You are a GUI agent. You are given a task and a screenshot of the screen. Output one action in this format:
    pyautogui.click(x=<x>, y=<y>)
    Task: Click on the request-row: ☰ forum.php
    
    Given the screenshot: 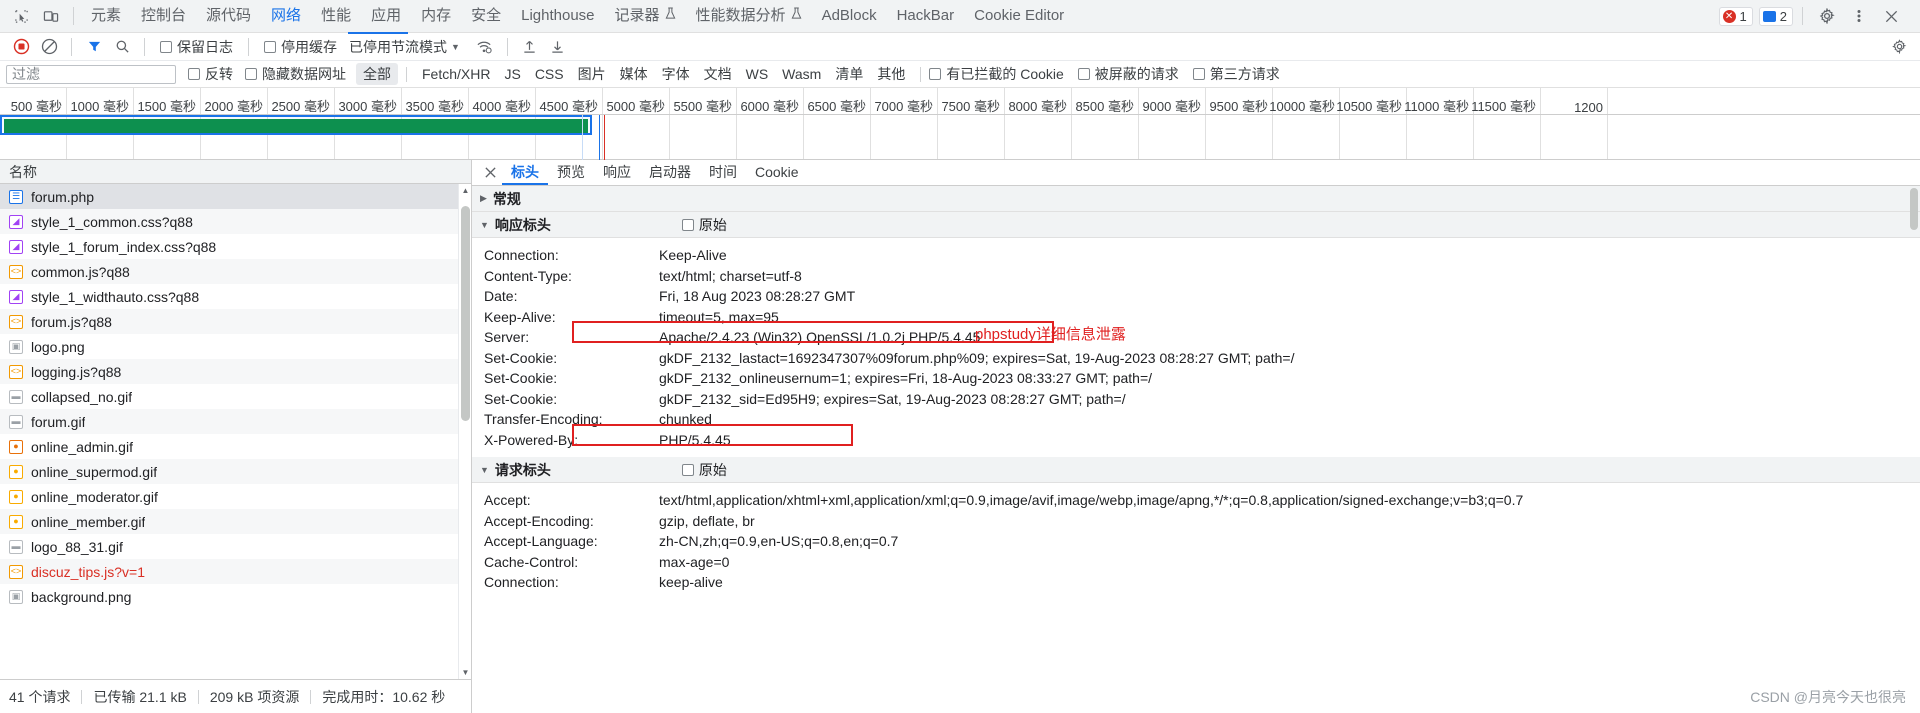 What is the action you would take?
    pyautogui.click(x=235, y=196)
    